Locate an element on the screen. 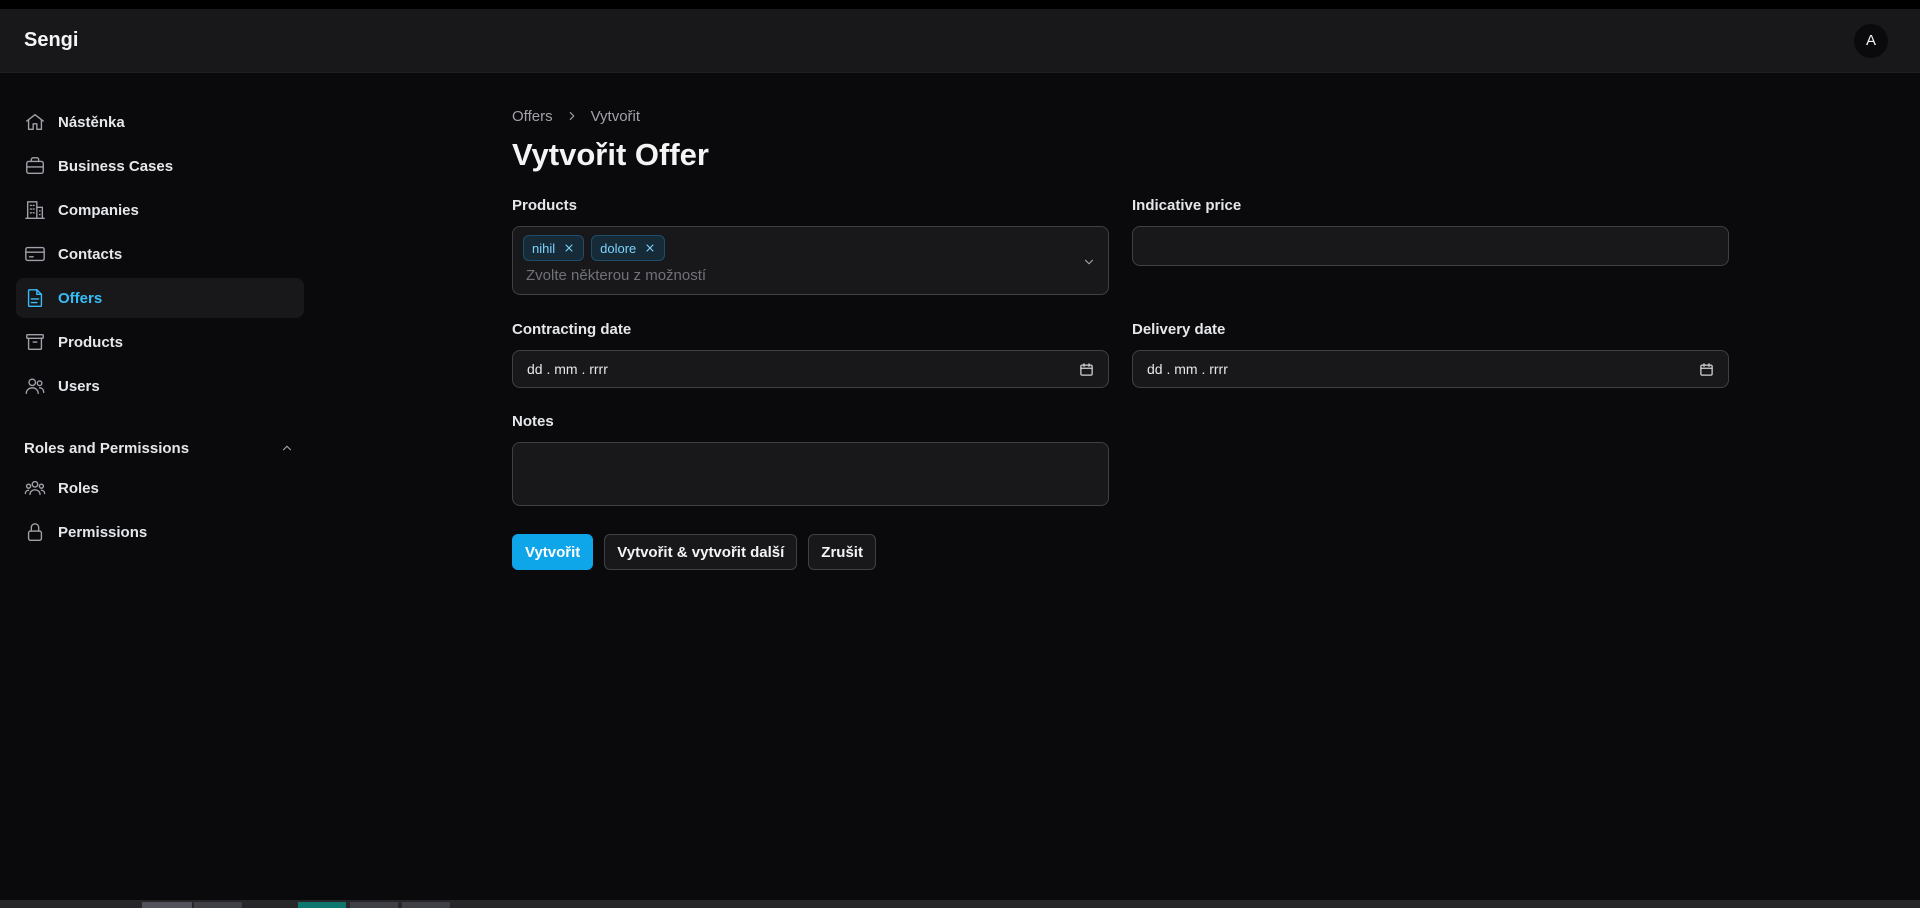  products-multiselect: nihil dolore Zvolte některou z možností is located at coordinates (810, 260).